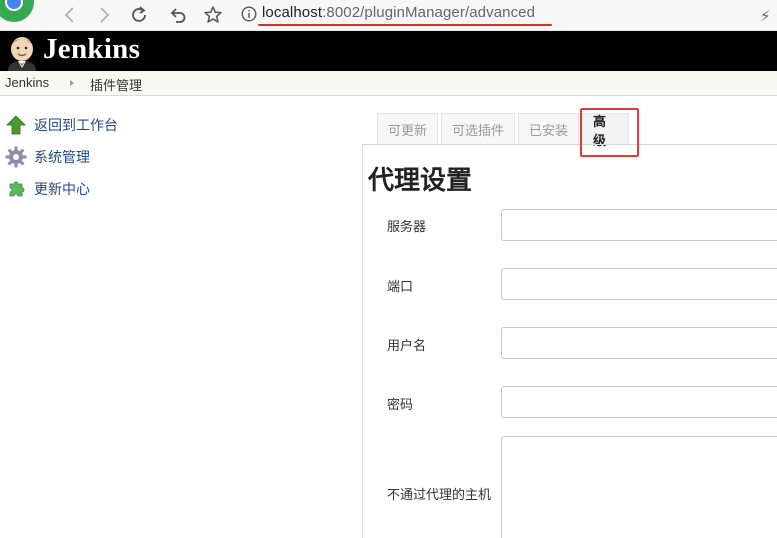 The image size is (777, 538). What do you see at coordinates (405, 25) in the screenshot?
I see `url-annotation-underline` at bounding box center [405, 25].